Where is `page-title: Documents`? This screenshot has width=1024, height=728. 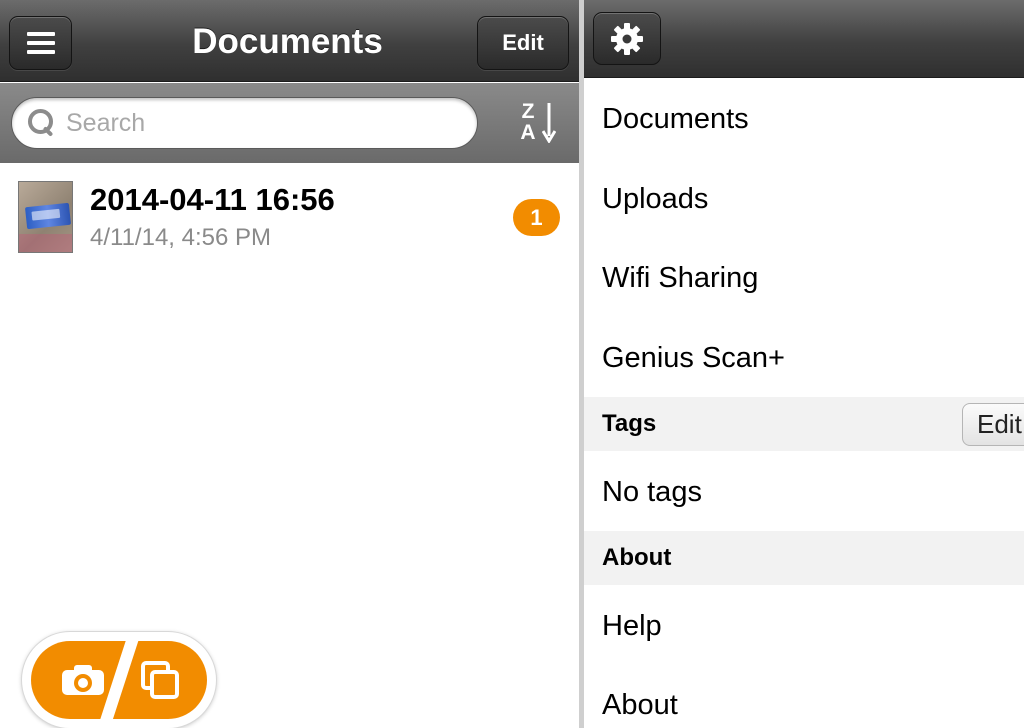 page-title: Documents is located at coordinates (287, 41).